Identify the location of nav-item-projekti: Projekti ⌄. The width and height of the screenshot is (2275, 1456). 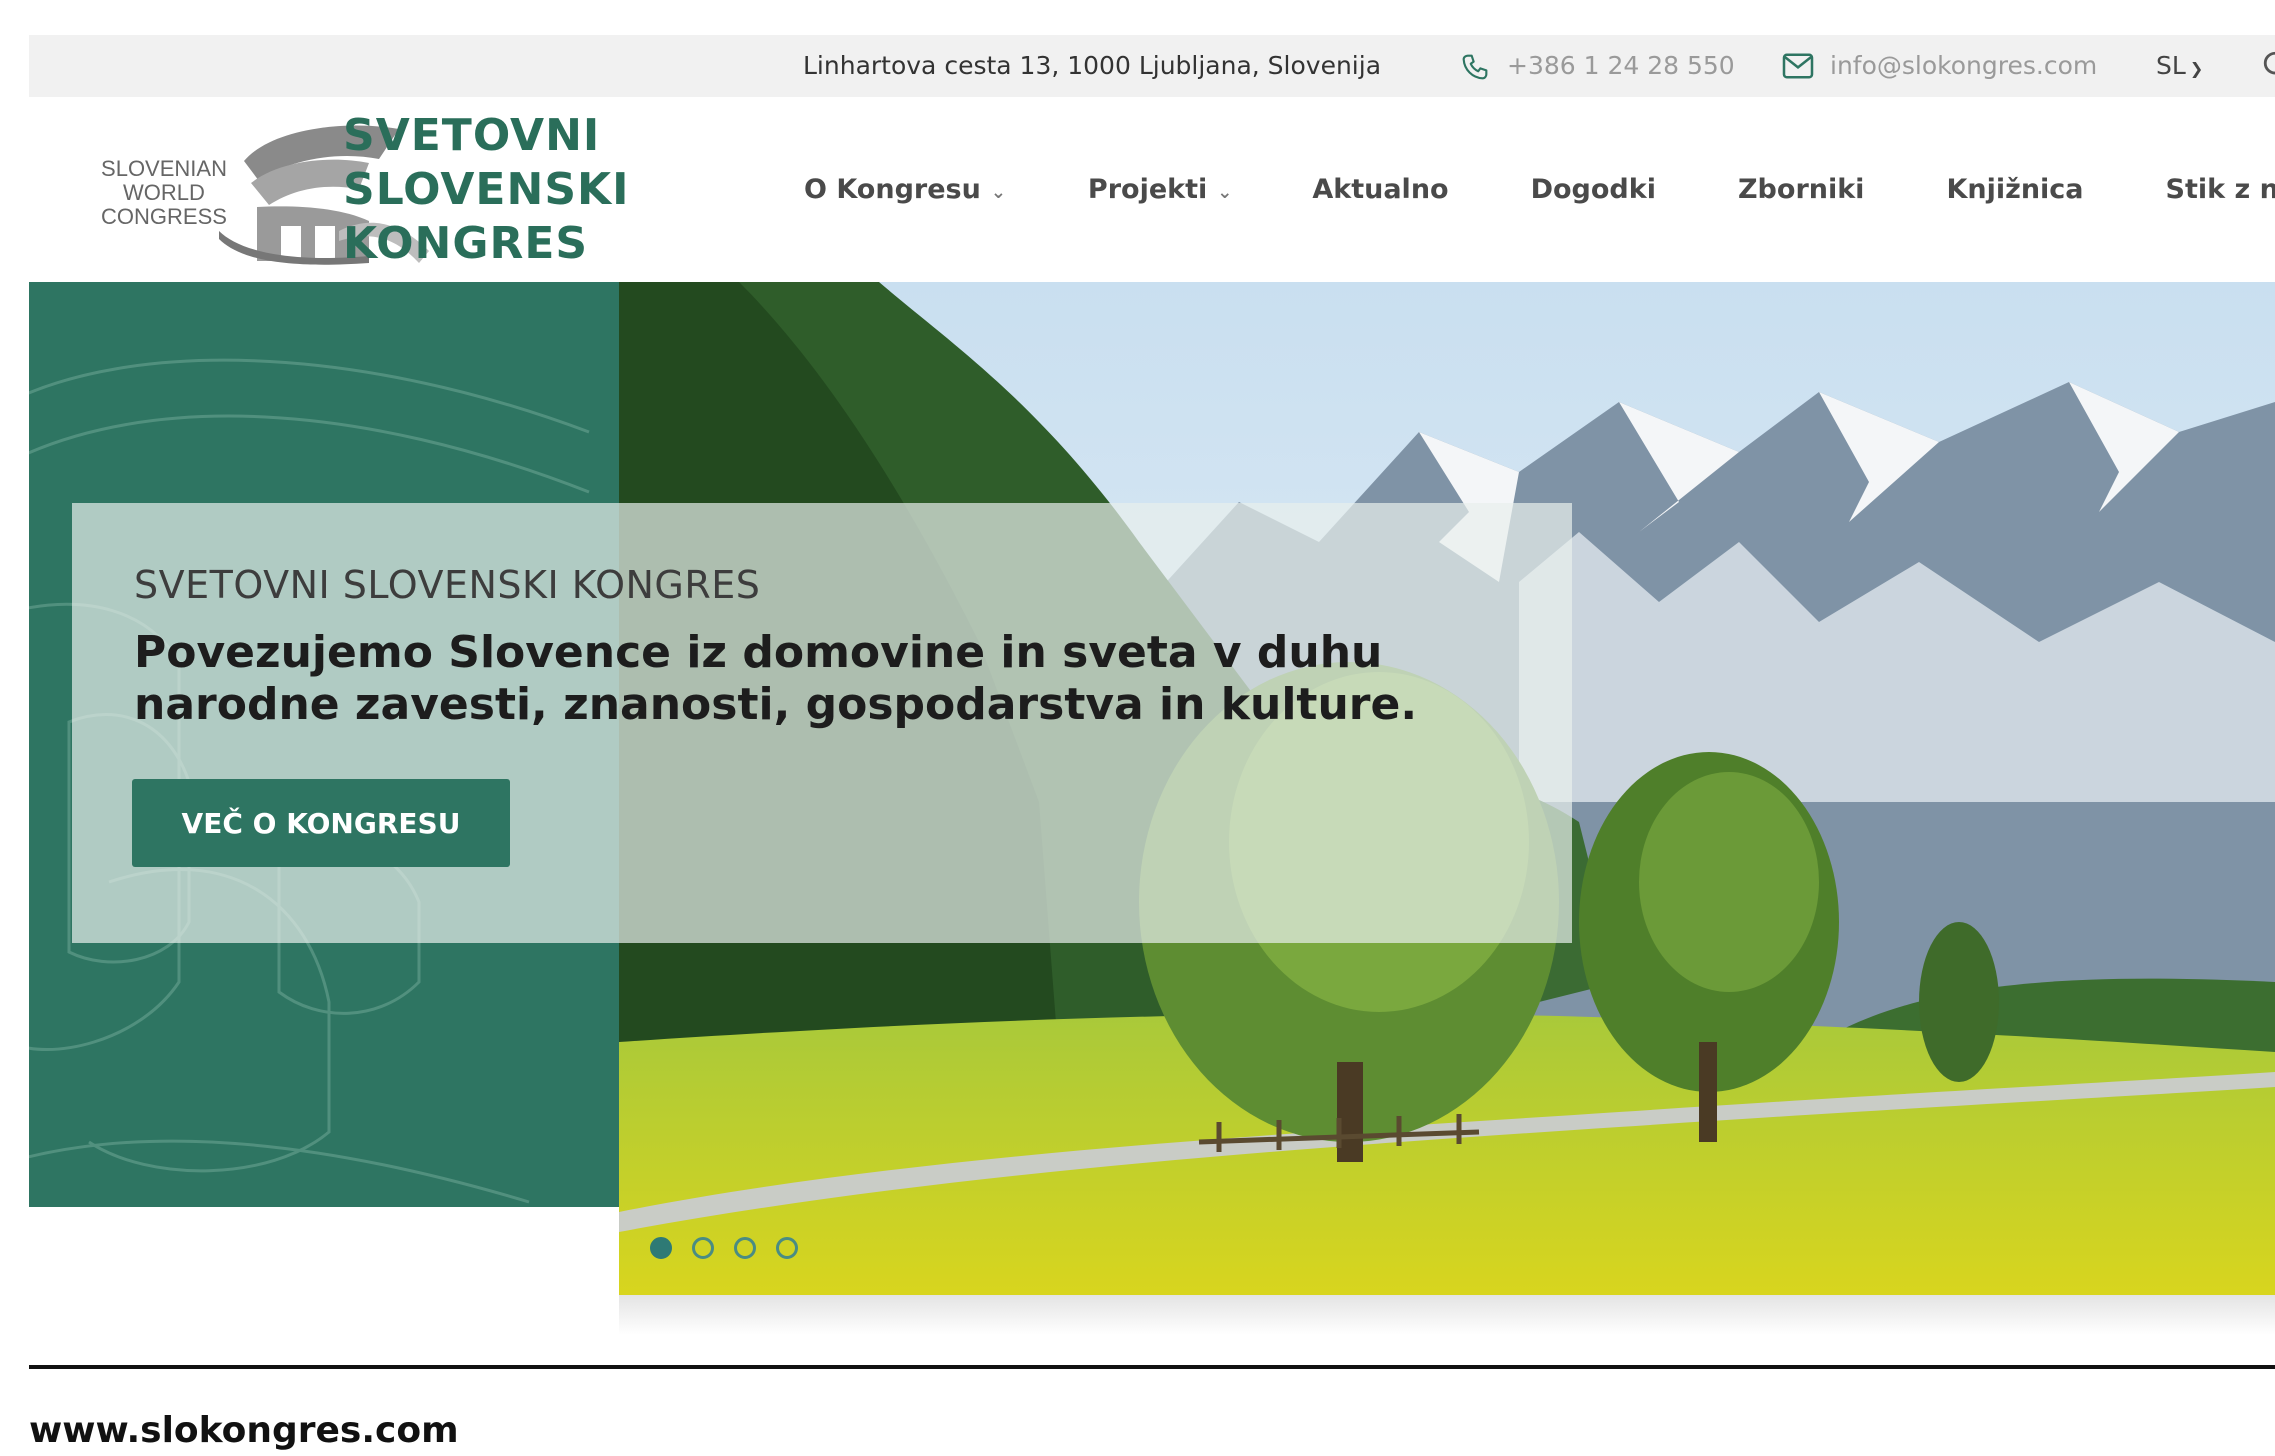
(1160, 189).